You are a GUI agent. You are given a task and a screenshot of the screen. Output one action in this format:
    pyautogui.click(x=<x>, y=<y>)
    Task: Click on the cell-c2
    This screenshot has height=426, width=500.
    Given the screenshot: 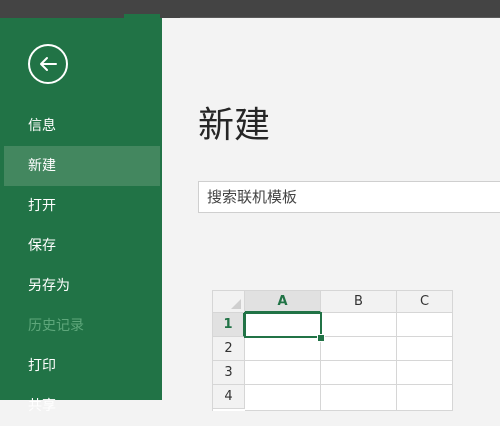 What is the action you would take?
    pyautogui.click(x=425, y=349)
    